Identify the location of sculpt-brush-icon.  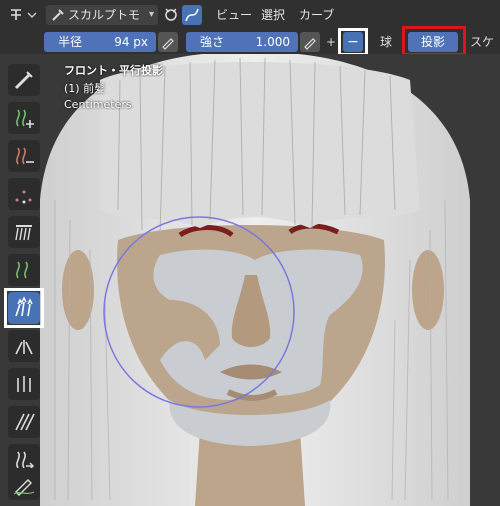
(58, 15).